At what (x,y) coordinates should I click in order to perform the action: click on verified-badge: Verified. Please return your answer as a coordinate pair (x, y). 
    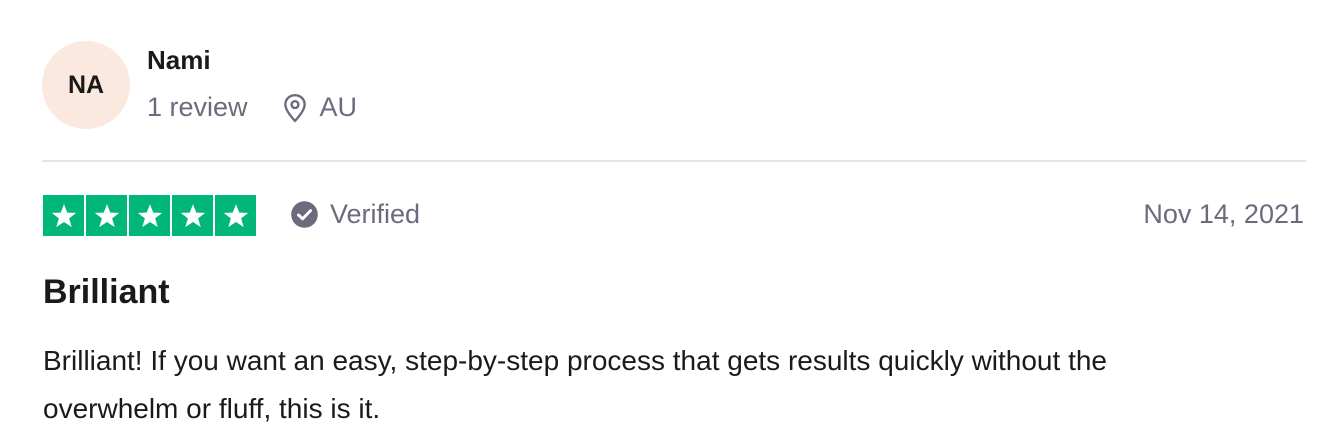
    Looking at the image, I should click on (355, 214).